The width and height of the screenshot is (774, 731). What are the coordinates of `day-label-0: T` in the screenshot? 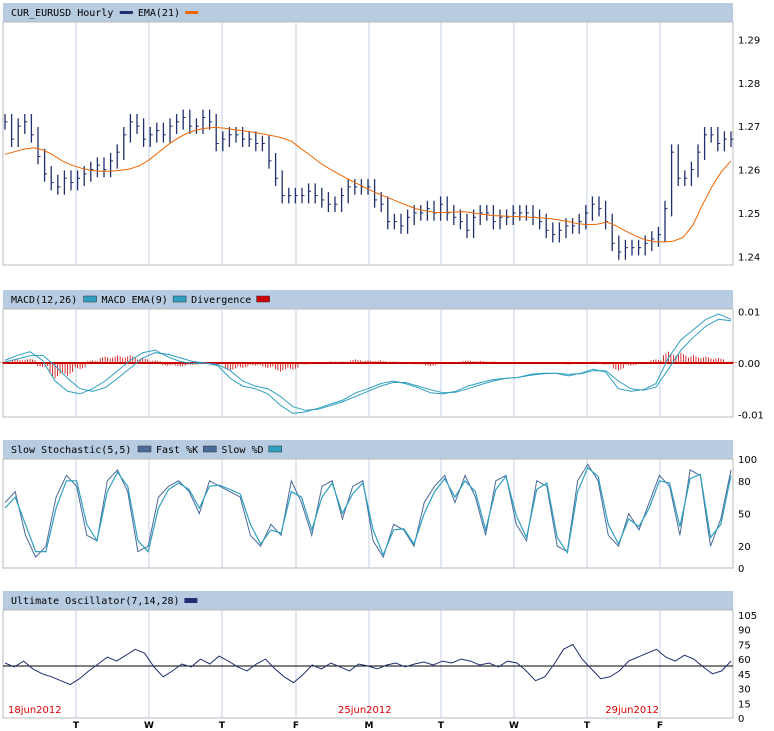 It's located at (76, 726).